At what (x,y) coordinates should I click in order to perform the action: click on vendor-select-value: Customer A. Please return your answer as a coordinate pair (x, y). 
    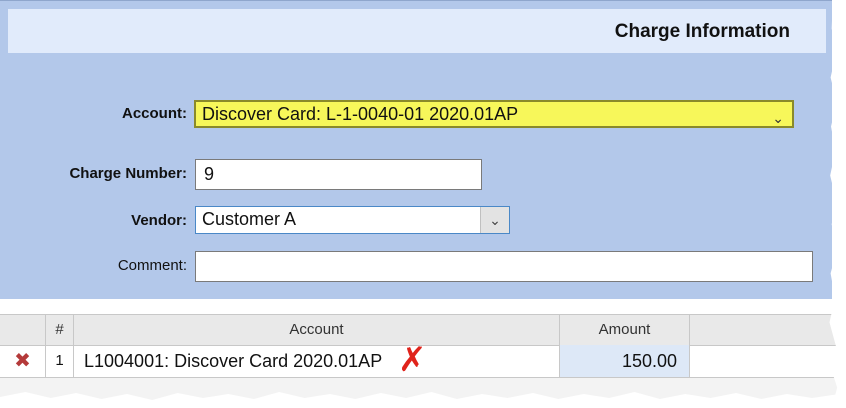
    Looking at the image, I should click on (249, 219).